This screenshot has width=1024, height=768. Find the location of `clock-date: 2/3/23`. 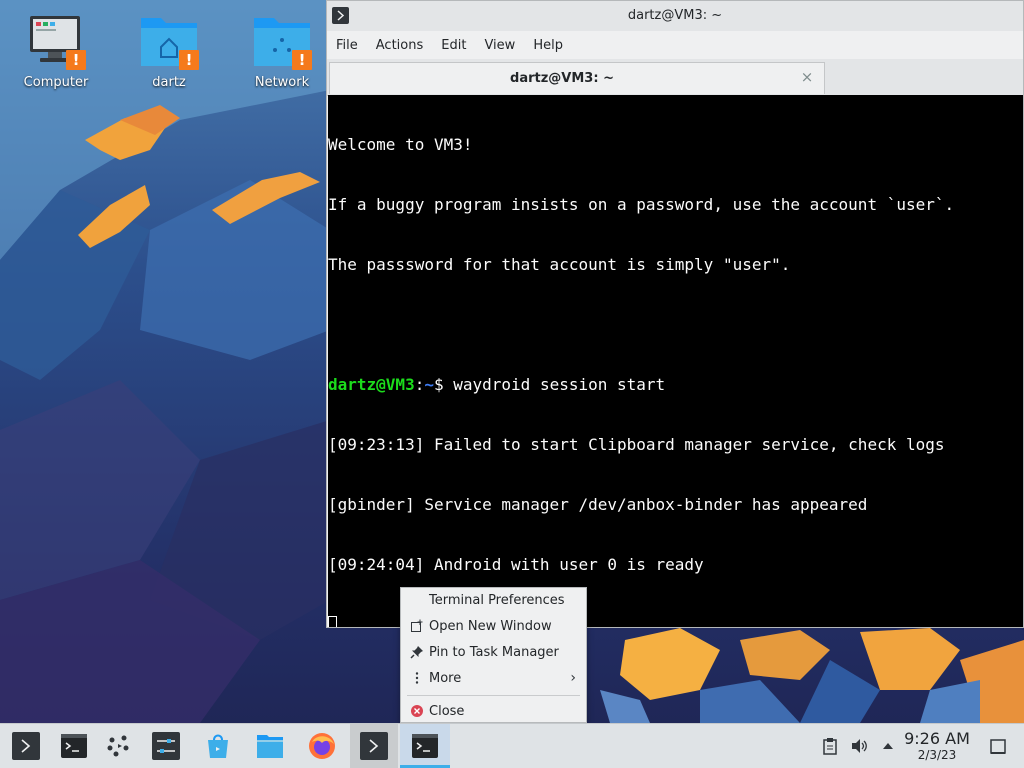

clock-date: 2/3/23 is located at coordinates (937, 755).